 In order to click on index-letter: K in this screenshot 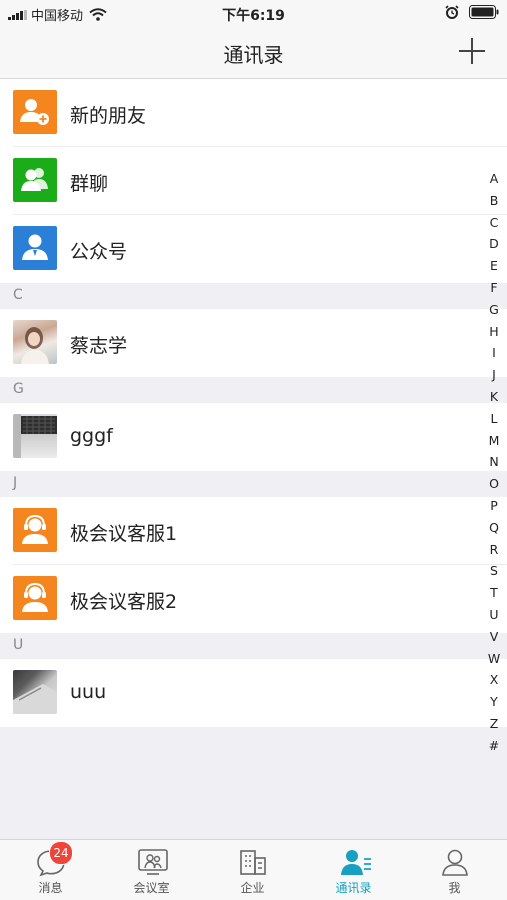, I will do `click(494, 397)`.